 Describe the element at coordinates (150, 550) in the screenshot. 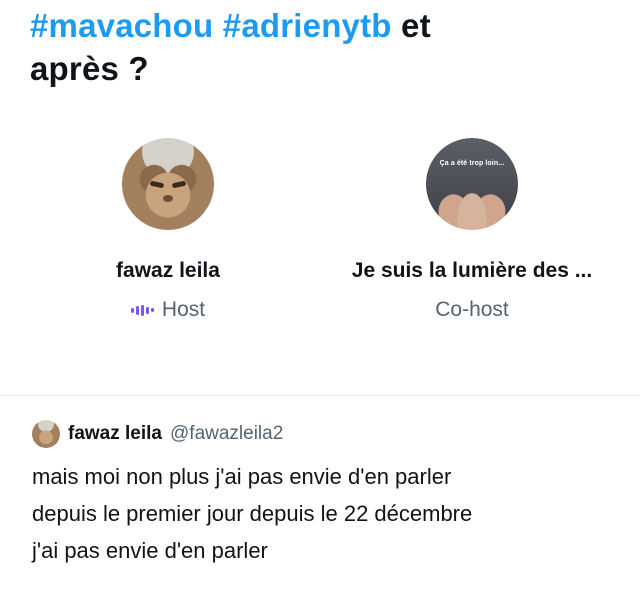

I see `tweet-line: j'ai pas envie d'en parler` at that location.